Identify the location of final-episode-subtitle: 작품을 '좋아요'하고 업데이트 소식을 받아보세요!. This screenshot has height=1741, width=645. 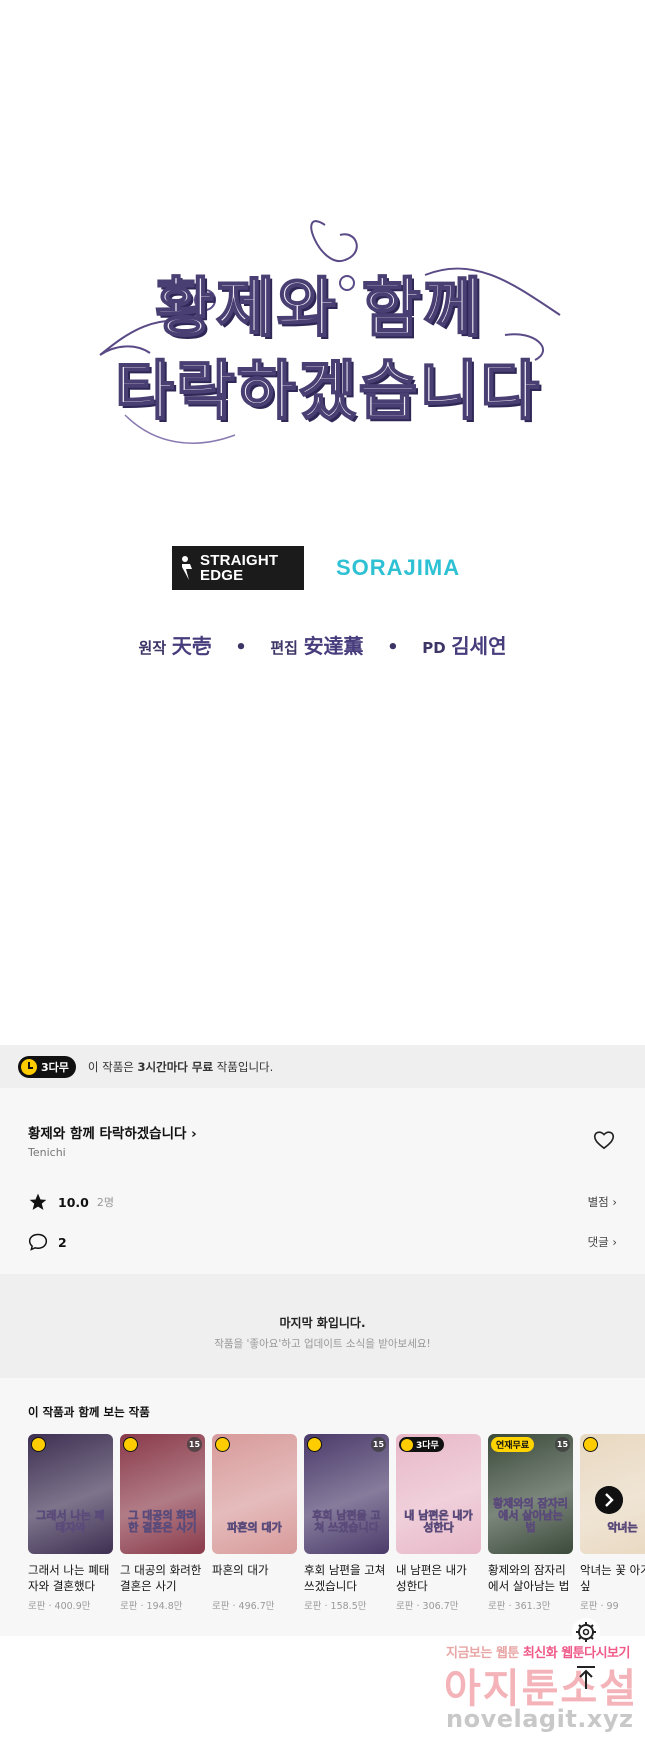
(322, 1344).